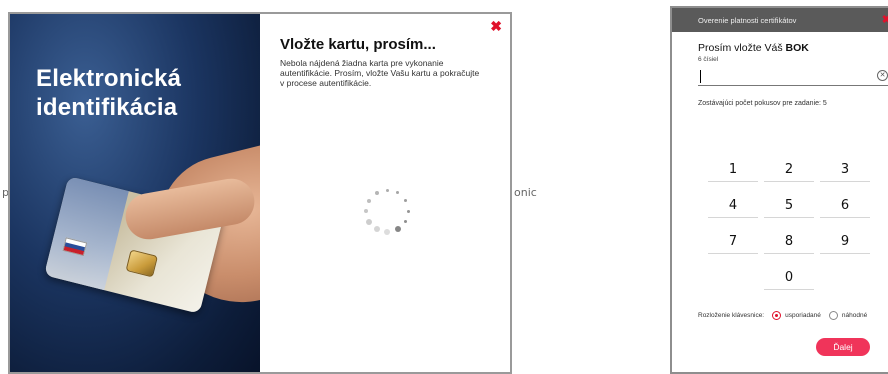  I want to click on pin-prompt-text: Prosím vložte Váš, so click(742, 48).